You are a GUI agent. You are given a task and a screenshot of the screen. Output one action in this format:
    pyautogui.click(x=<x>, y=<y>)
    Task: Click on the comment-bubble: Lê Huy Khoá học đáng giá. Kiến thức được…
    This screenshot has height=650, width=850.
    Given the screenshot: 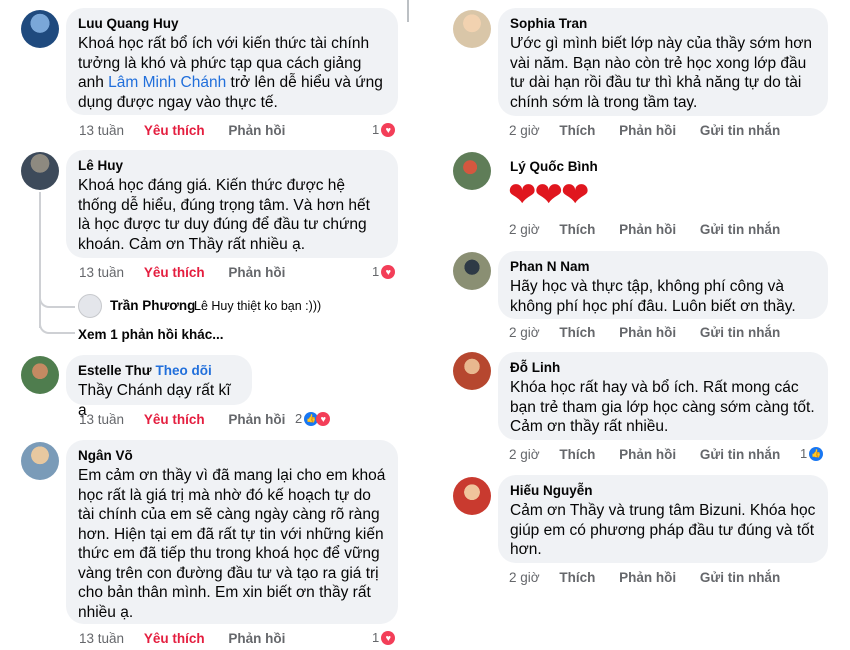 What is the action you would take?
    pyautogui.click(x=232, y=204)
    